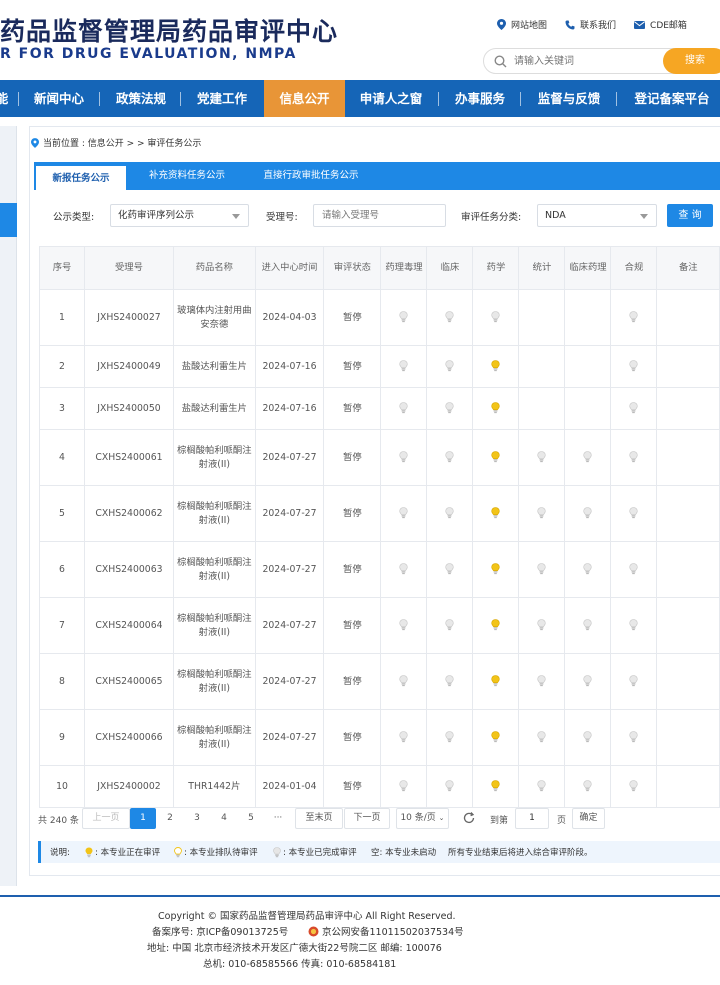 The width and height of the screenshot is (720, 985). Describe the element at coordinates (469, 818) in the screenshot. I see `refresh-icon` at that location.